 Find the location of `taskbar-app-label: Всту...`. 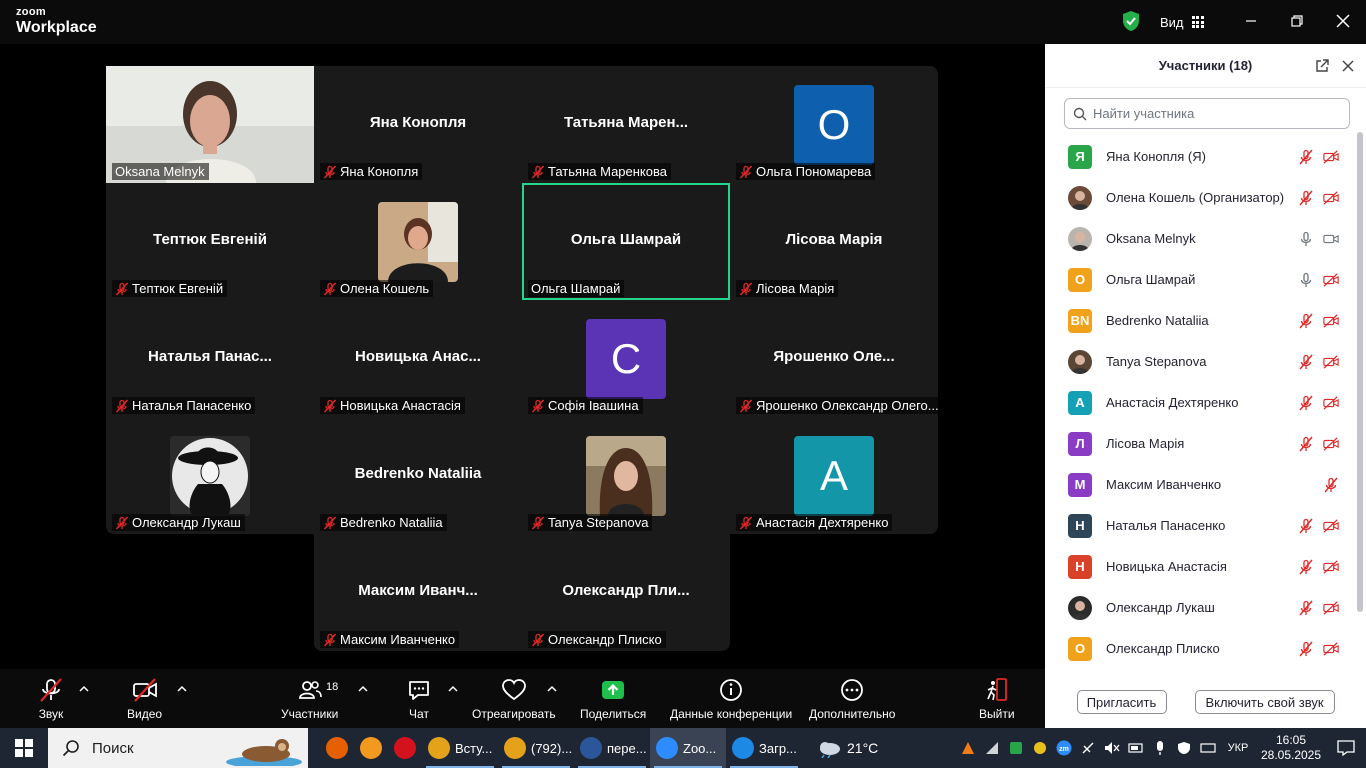

taskbar-app-label: Всту... is located at coordinates (474, 748).